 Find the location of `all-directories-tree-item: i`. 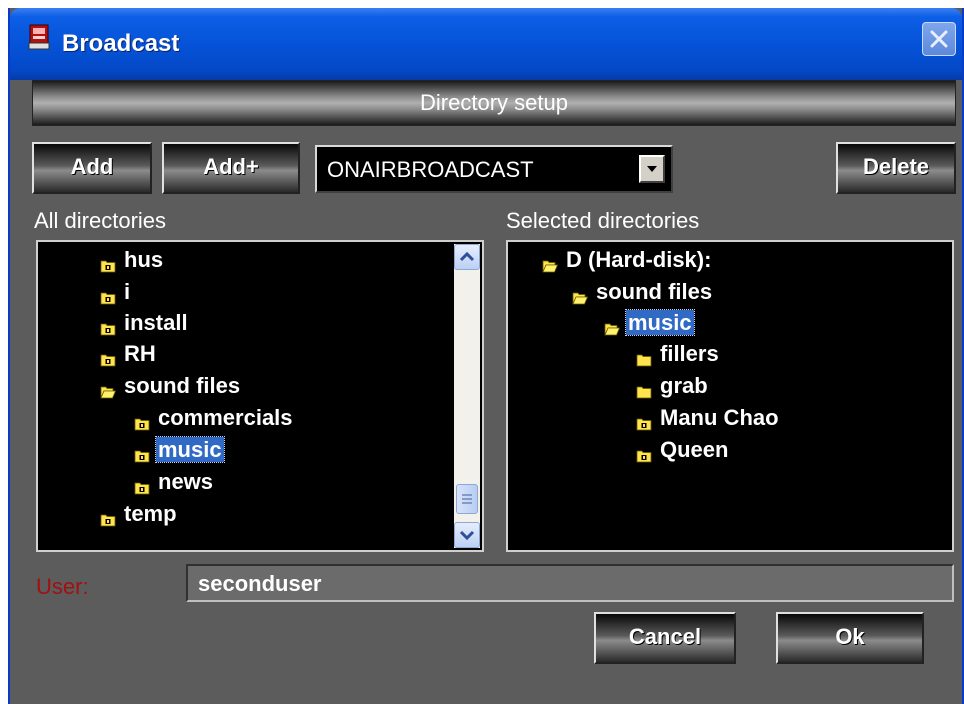

all-directories-tree-item: i is located at coordinates (116, 292).